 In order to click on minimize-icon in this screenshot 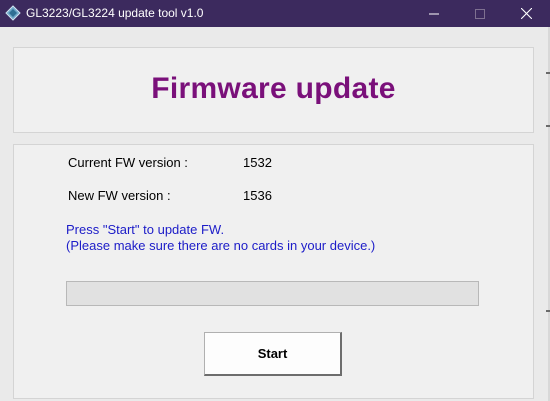, I will do `click(434, 13)`.